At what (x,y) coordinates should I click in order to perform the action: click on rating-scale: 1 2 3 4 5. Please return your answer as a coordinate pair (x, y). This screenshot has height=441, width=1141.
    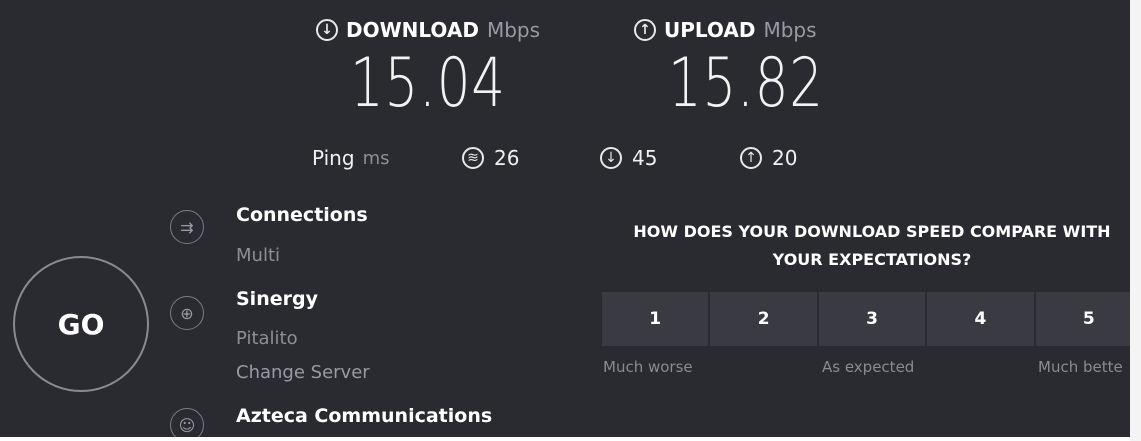
    Looking at the image, I should click on (866, 319).